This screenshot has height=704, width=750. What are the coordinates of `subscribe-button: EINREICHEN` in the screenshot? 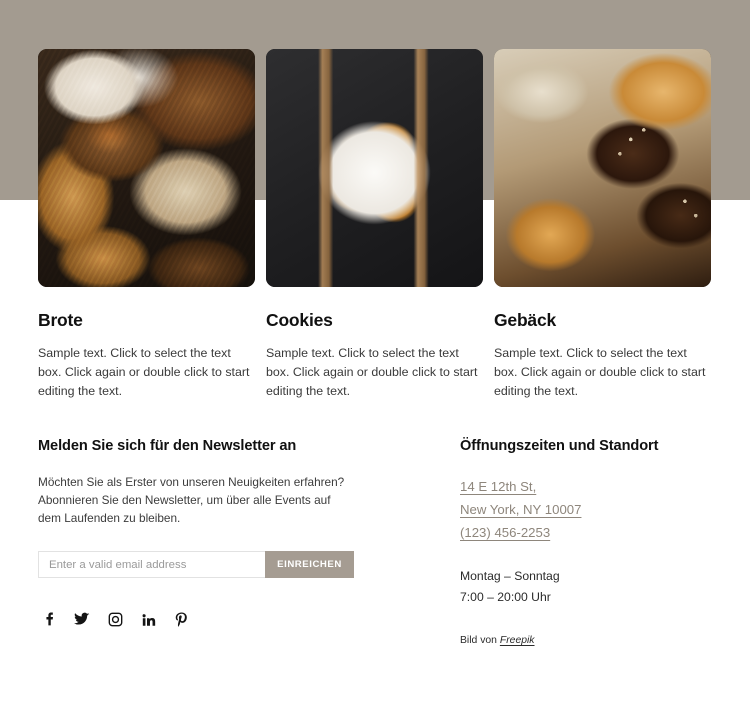 It's located at (309, 564).